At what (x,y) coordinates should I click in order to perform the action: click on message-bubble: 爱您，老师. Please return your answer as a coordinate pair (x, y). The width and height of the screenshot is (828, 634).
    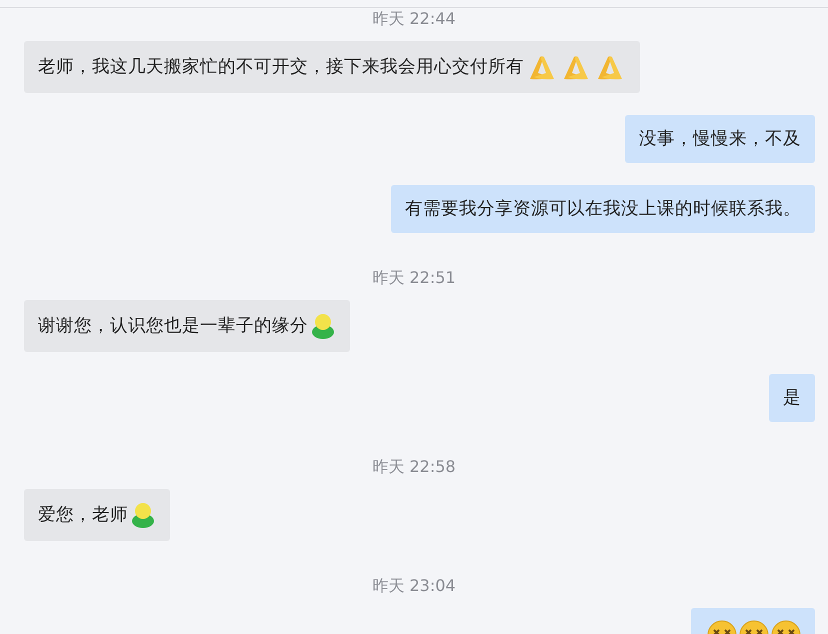
    Looking at the image, I should click on (97, 515).